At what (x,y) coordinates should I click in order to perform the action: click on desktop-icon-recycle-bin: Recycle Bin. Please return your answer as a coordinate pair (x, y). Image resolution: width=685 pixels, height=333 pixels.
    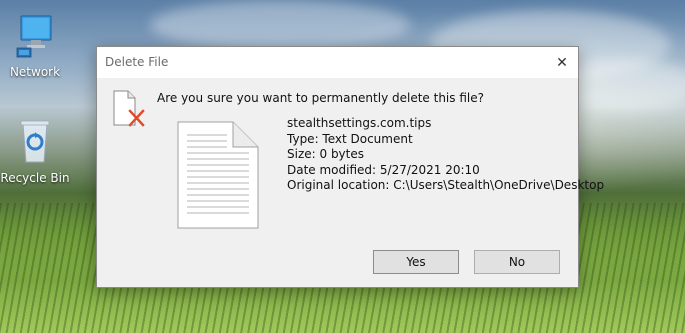
    Looking at the image, I should click on (35, 151).